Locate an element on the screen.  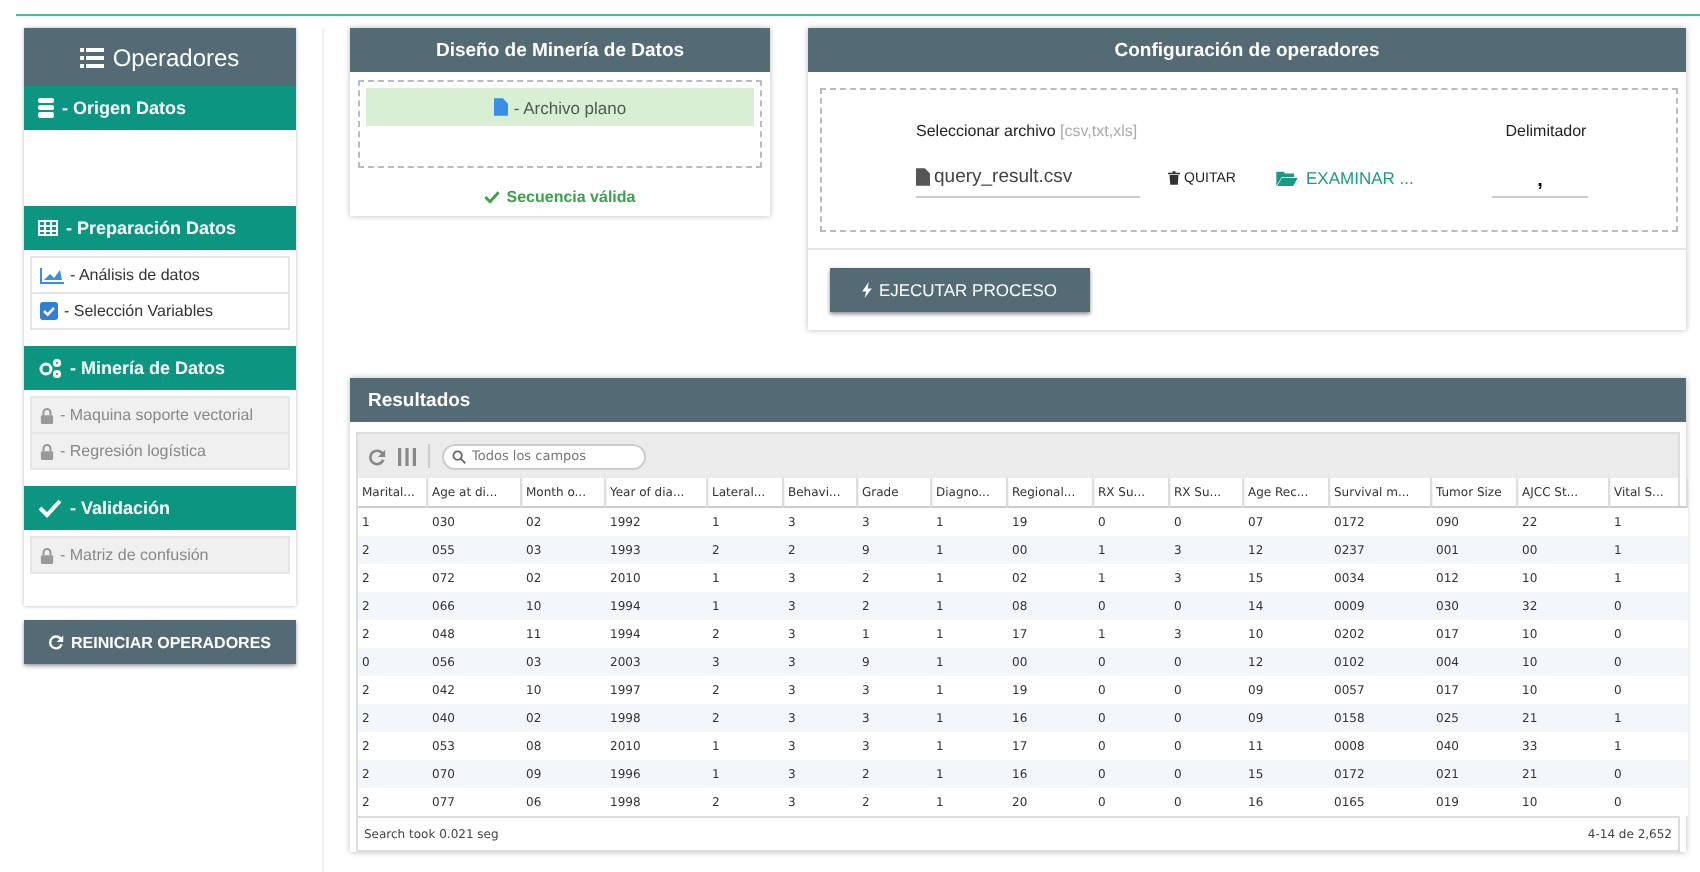
operator-item: - Selección Variables is located at coordinates (160, 311).